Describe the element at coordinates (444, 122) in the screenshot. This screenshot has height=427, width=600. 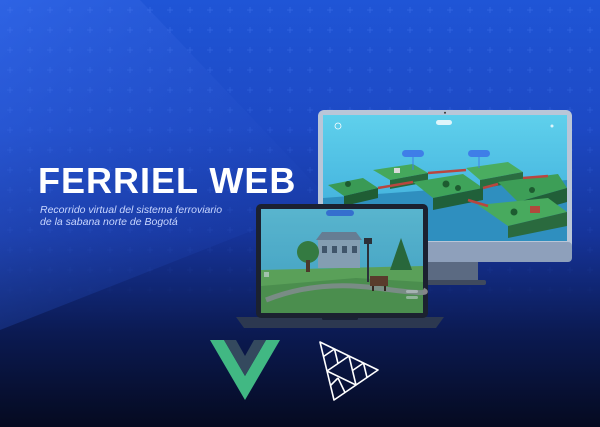
I see `imac-toggle` at that location.